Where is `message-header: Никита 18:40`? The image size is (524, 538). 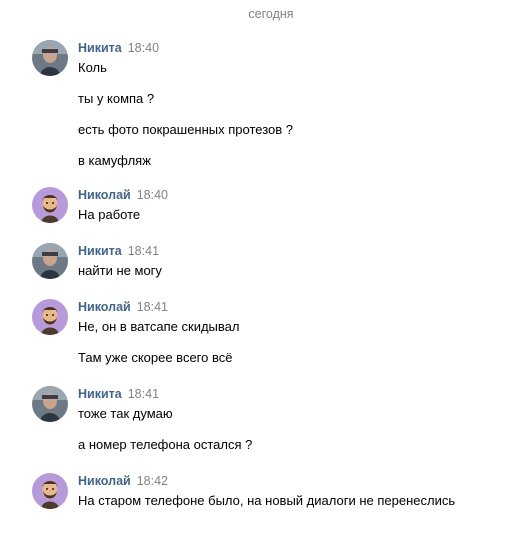
message-header: Никита 18:40 is located at coordinates (118, 48).